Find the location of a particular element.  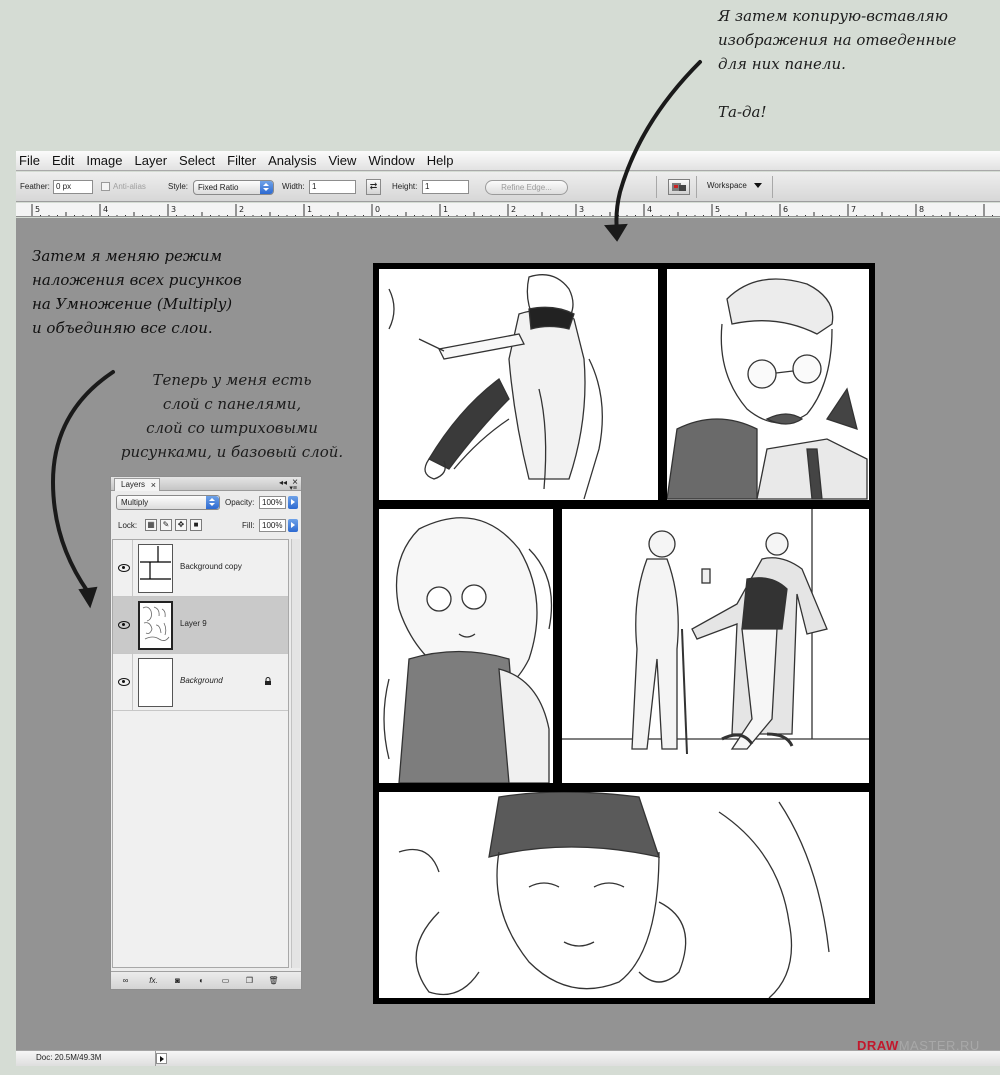

style-select: Fixed Ratio is located at coordinates (233, 187).